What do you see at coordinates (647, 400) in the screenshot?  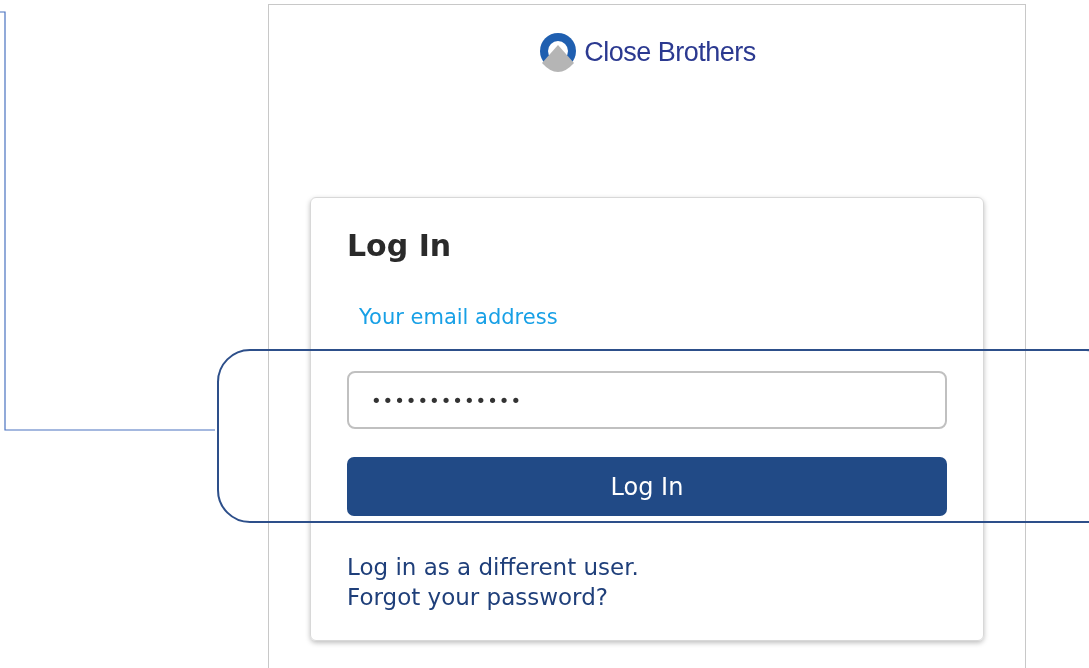 I see `password-field: •••••••••••••` at bounding box center [647, 400].